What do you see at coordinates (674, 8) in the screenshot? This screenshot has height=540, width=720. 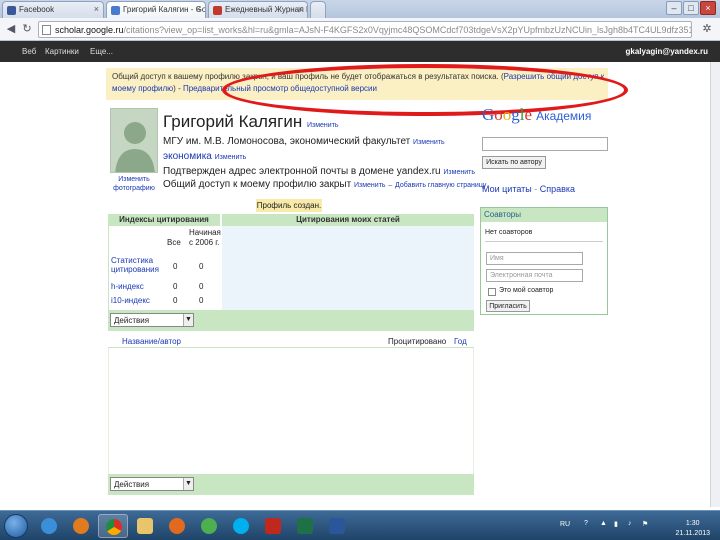 I see `minimize-icon: –` at bounding box center [674, 8].